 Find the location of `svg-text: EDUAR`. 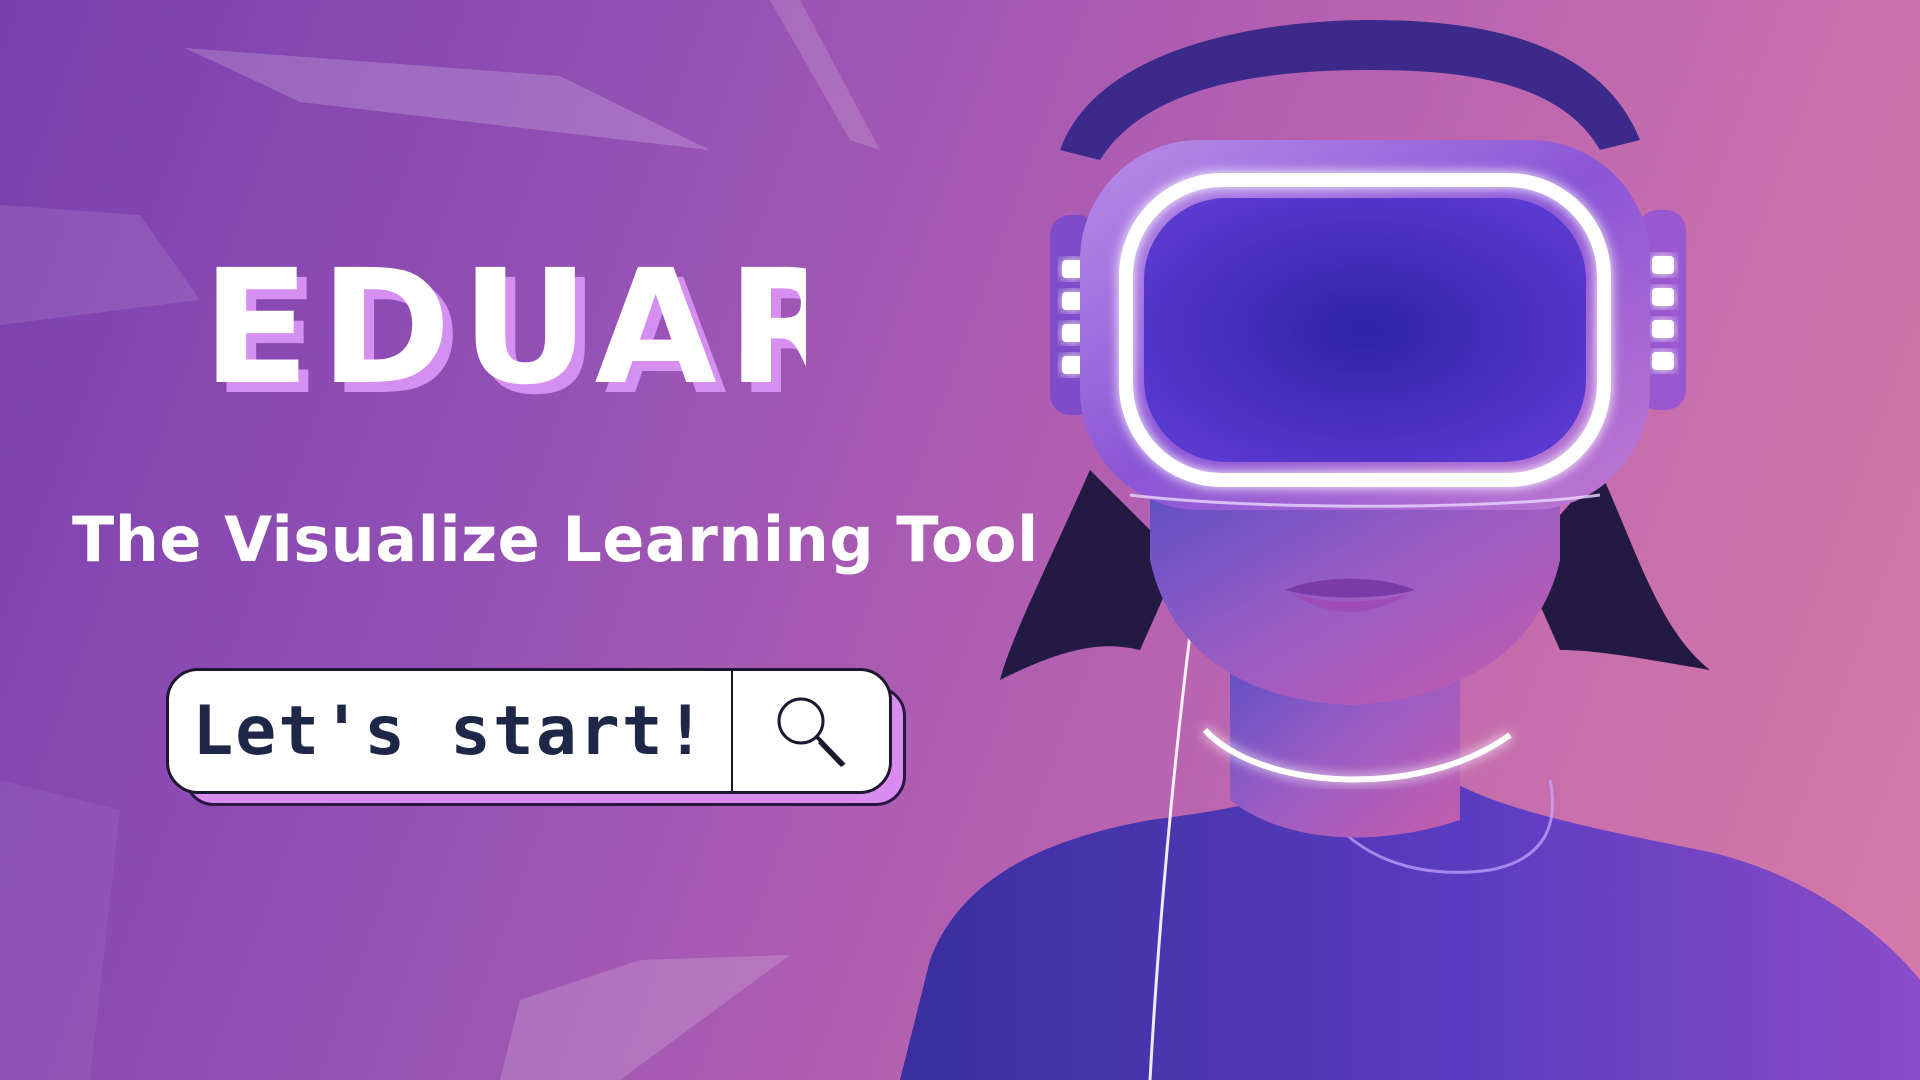

svg-text: EDUAR is located at coordinates (504, 327).